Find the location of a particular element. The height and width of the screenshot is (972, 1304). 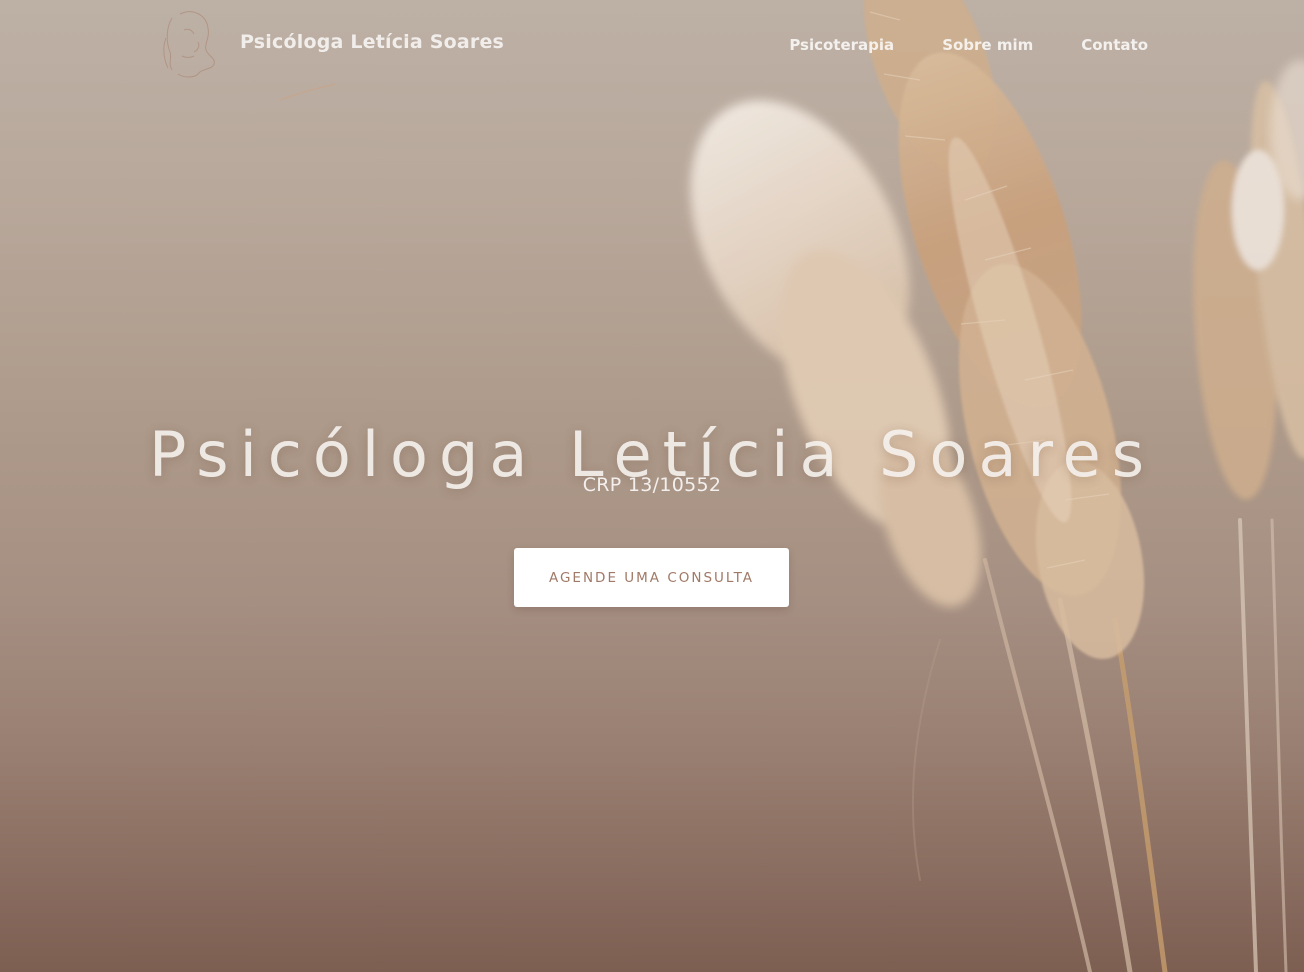

nav-item-sobre-mim: Sobre mim is located at coordinates (987, 45).